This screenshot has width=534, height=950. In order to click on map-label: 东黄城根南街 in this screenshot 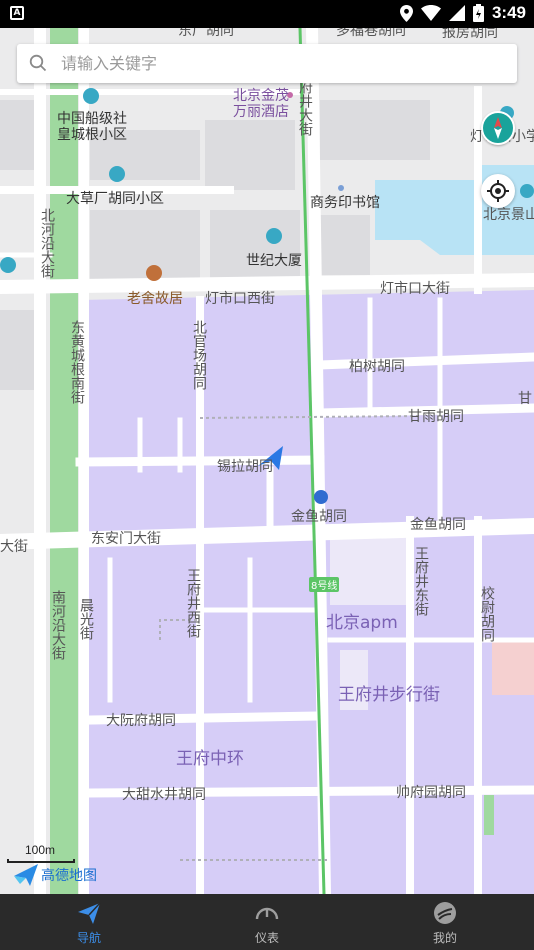, I will do `click(77, 362)`.